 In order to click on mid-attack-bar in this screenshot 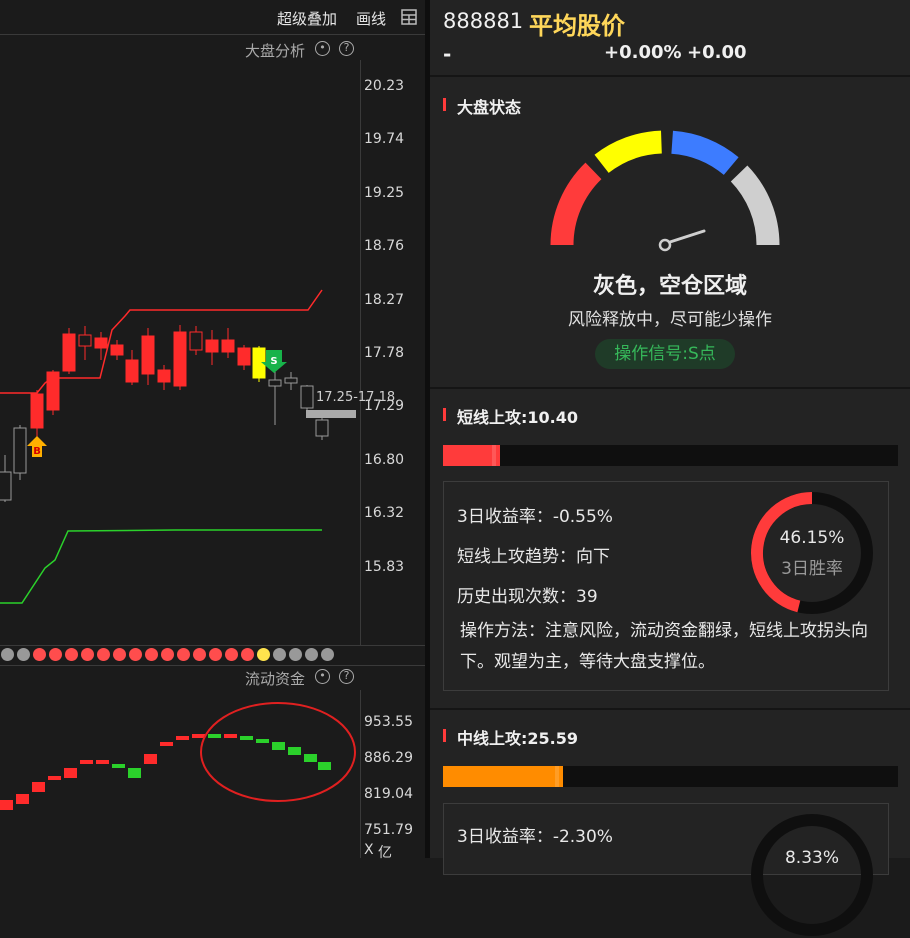, I will do `click(670, 776)`.